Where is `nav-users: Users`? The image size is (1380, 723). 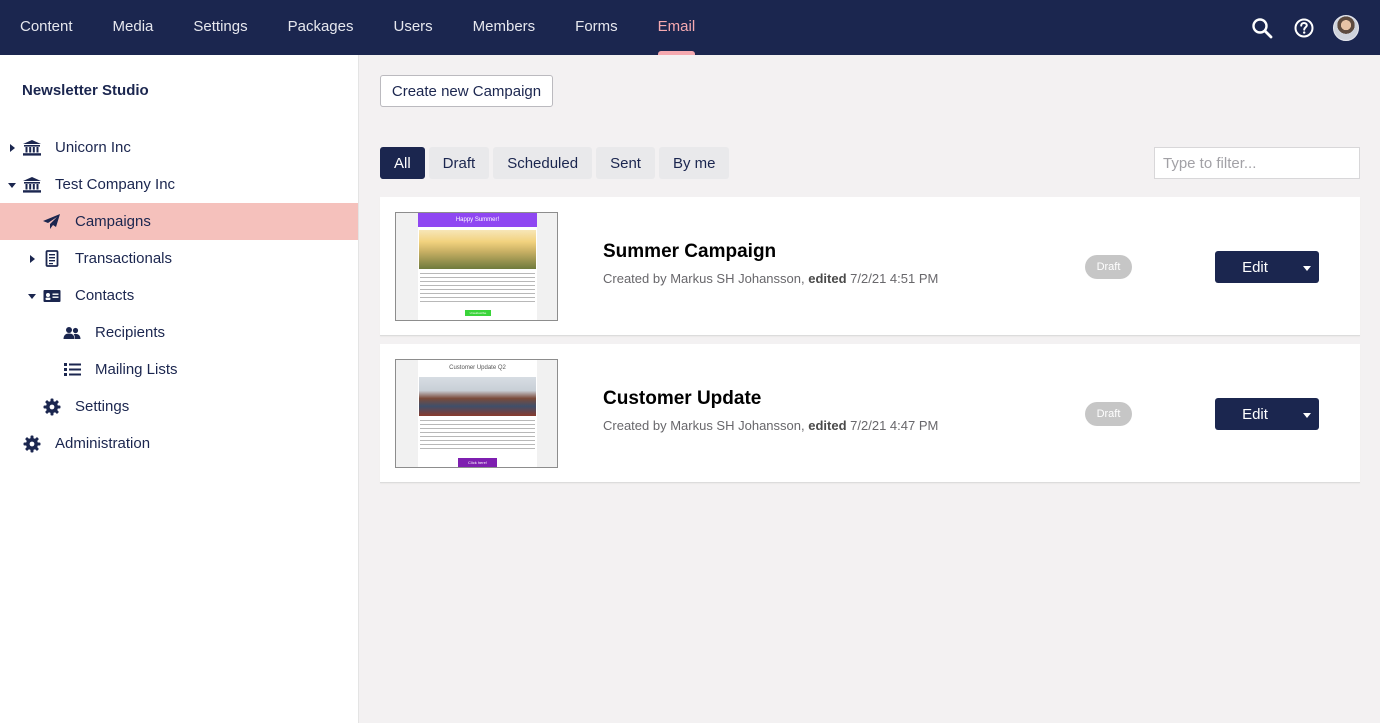
nav-users: Users is located at coordinates (412, 27).